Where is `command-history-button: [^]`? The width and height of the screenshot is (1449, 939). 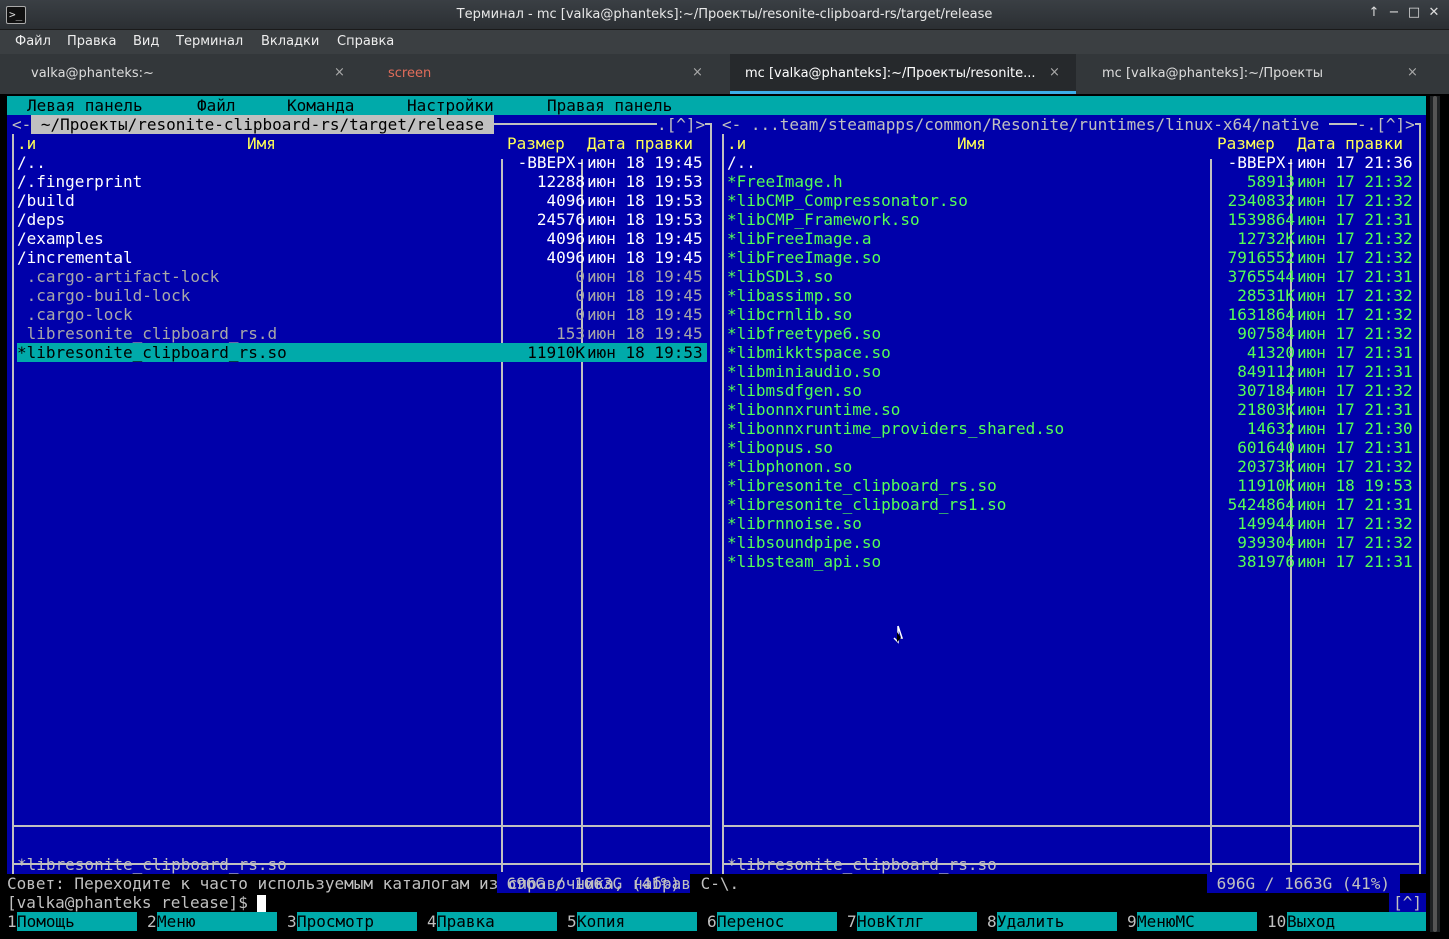 command-history-button: [^] is located at coordinates (1407, 902).